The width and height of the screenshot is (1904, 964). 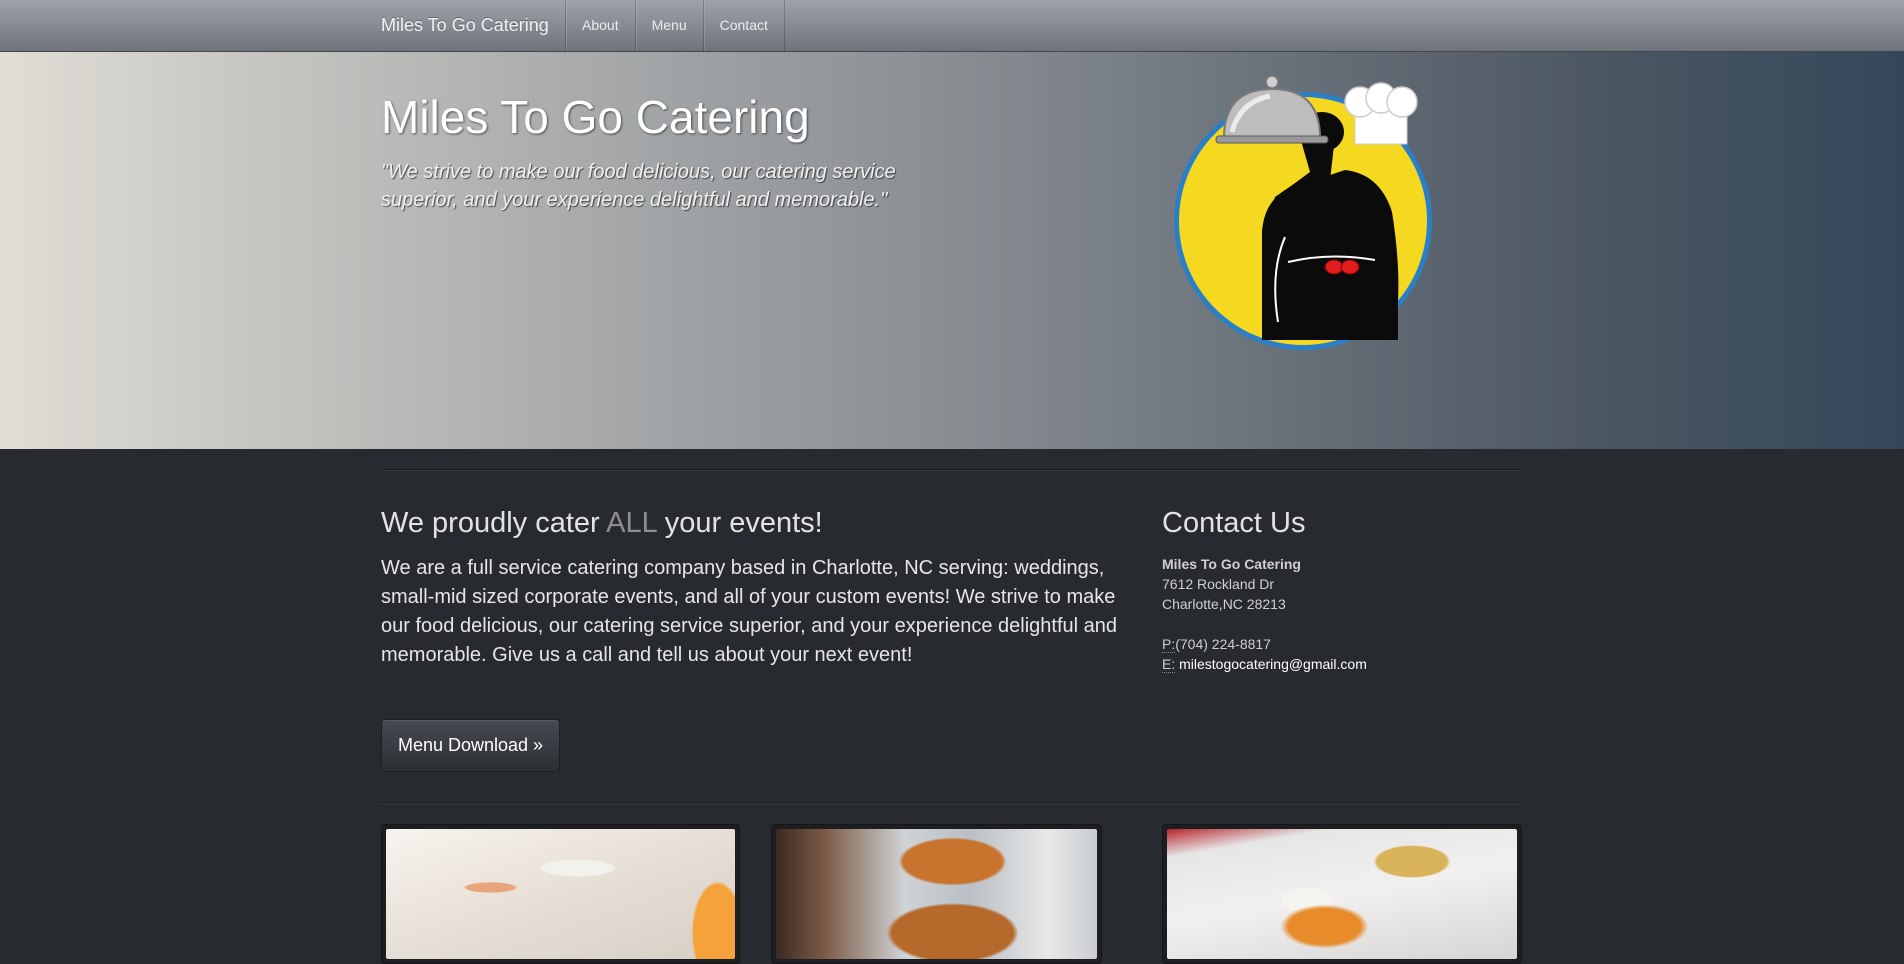 I want to click on buffet-photo, so click(x=560, y=894).